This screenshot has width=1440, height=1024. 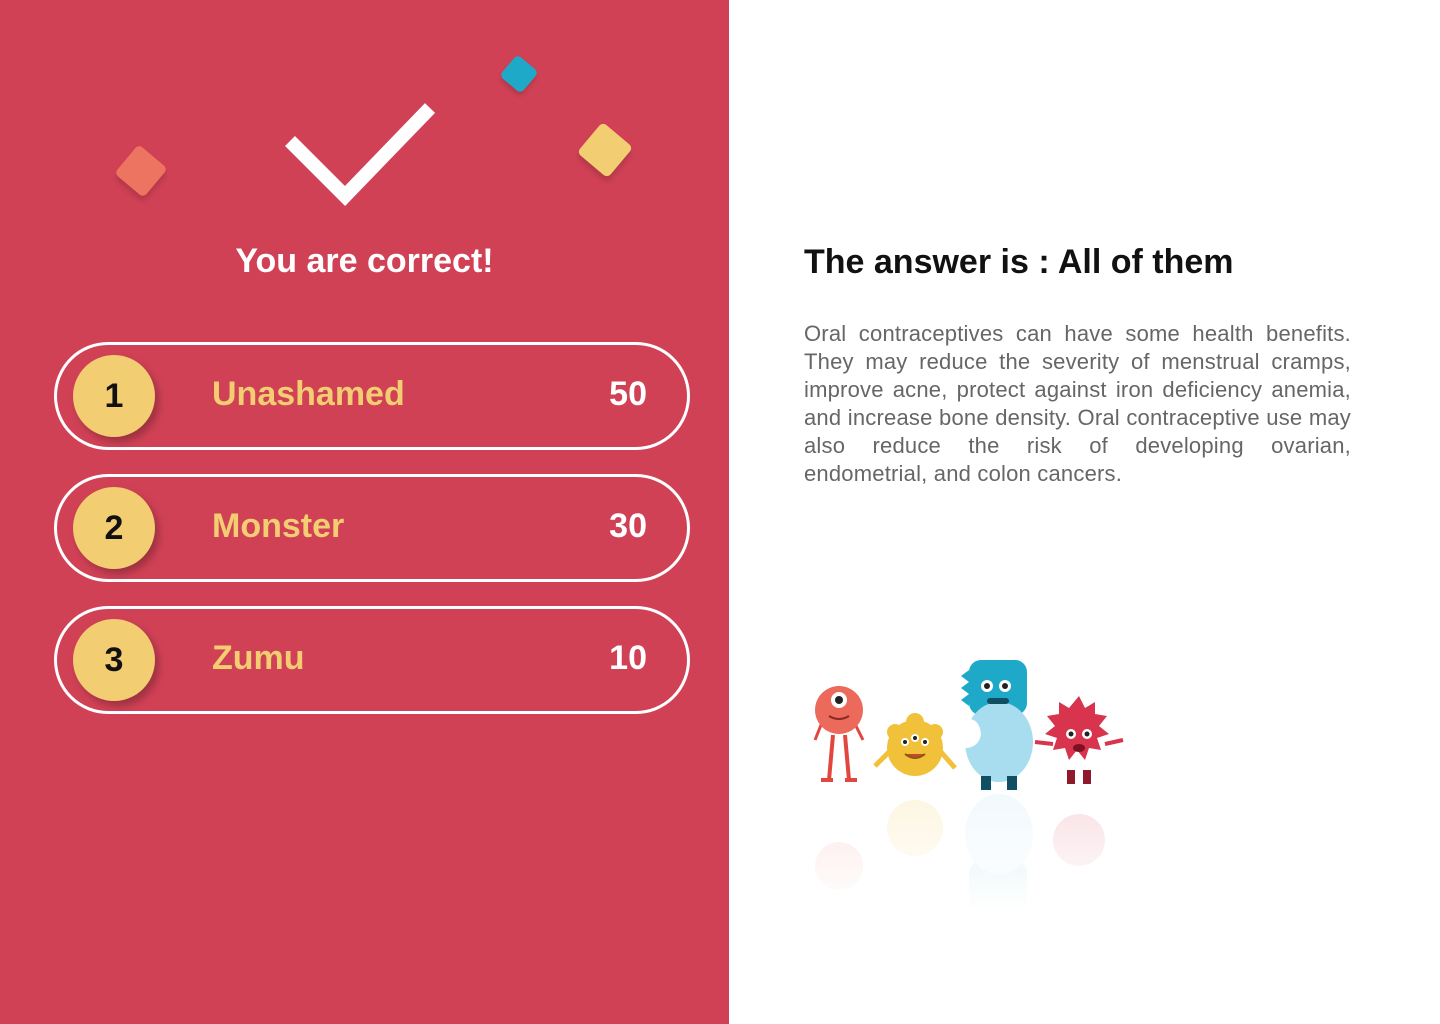 What do you see at coordinates (628, 526) in the screenshot?
I see `player-score: 30` at bounding box center [628, 526].